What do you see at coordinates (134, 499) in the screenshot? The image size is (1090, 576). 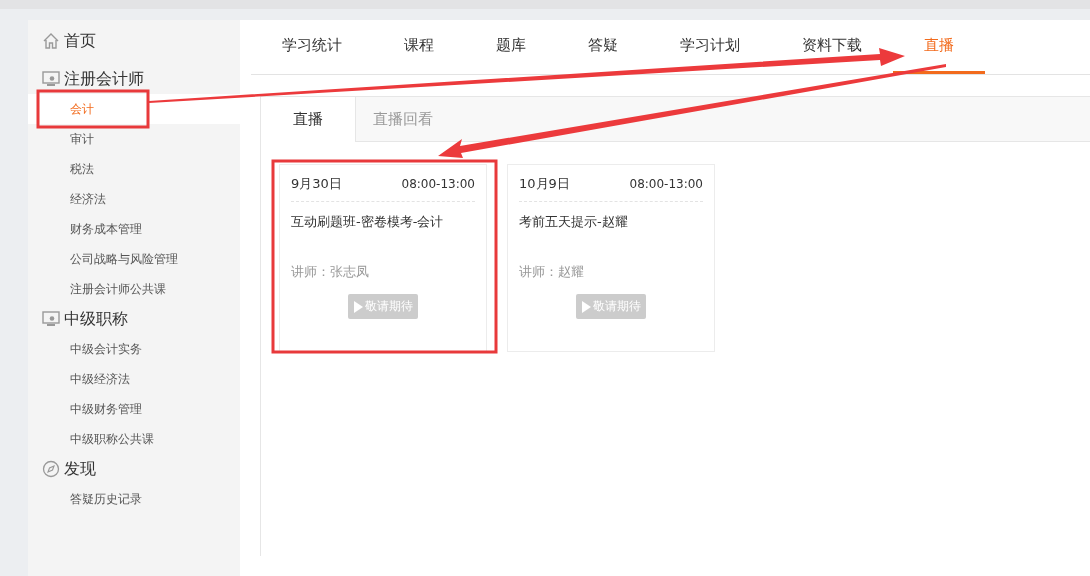 I see `sidebar-item: 答疑历史记录` at bounding box center [134, 499].